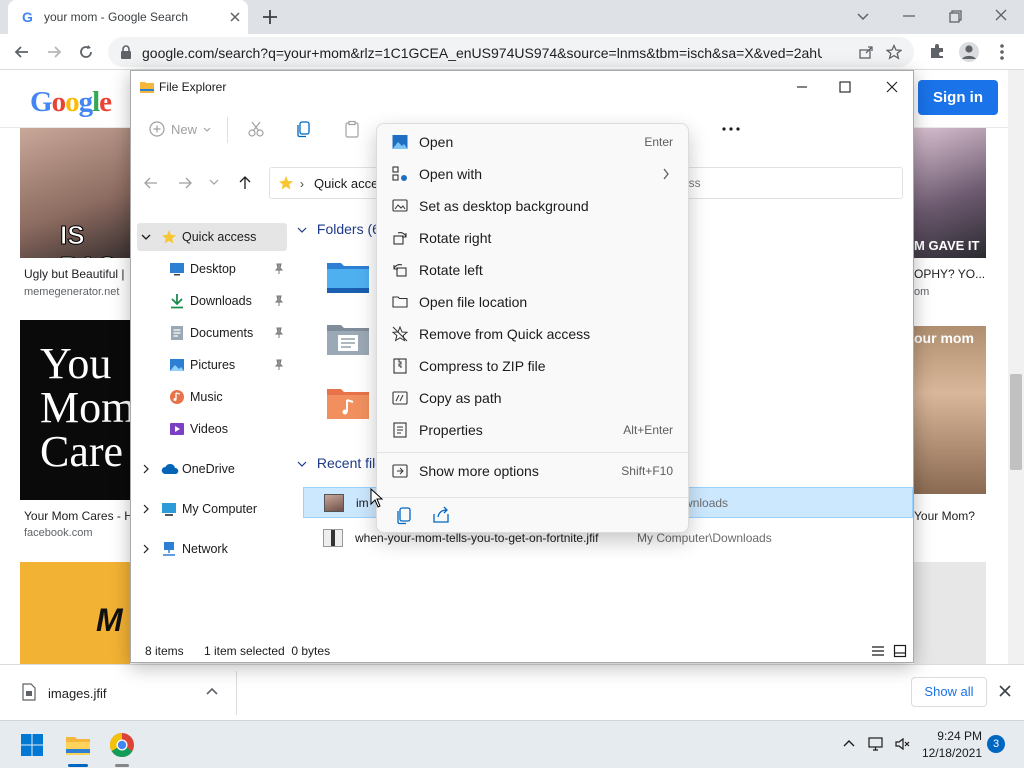 Image resolution: width=1024 pixels, height=768 pixels. Describe the element at coordinates (996, 744) in the screenshot. I see `notification-badge: 3` at that location.